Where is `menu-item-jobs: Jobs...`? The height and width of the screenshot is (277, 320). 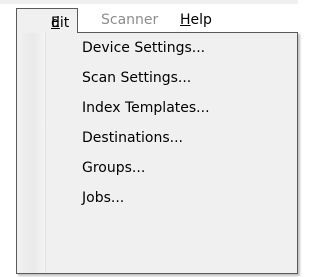
menu-item-jobs: Jobs... is located at coordinates (157, 198).